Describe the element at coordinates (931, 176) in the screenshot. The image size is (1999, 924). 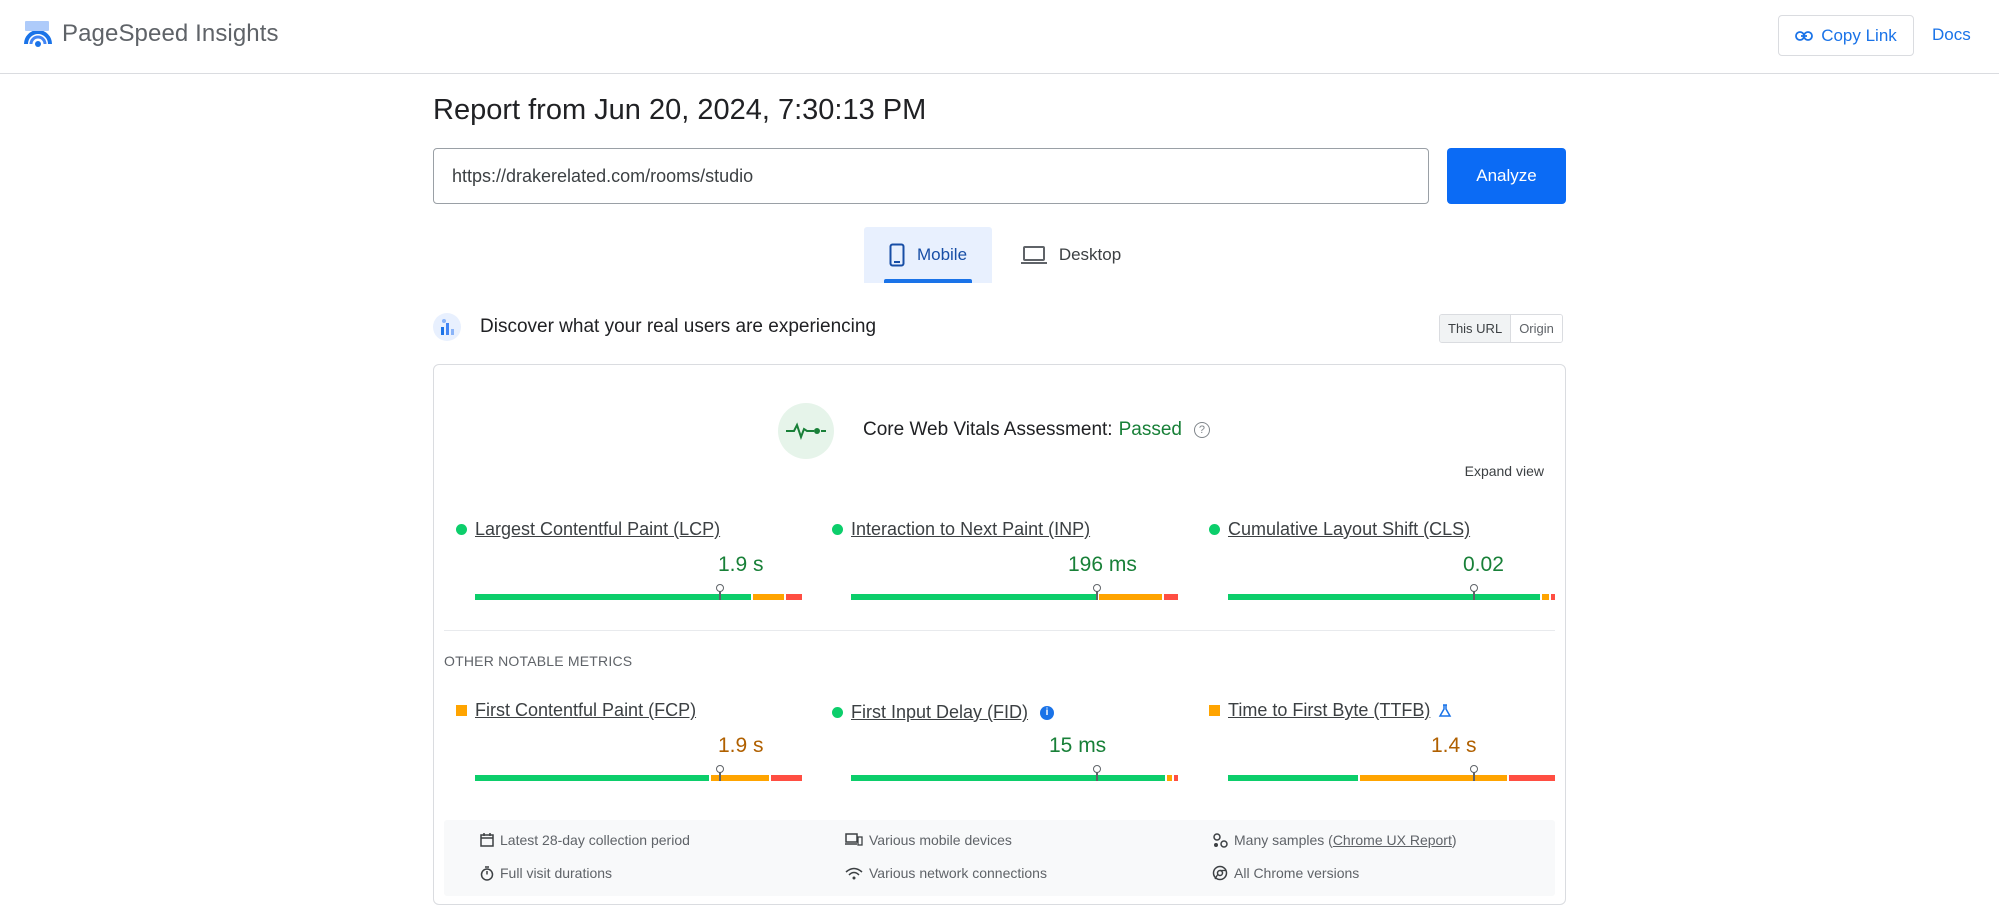
I see `url-input` at that location.